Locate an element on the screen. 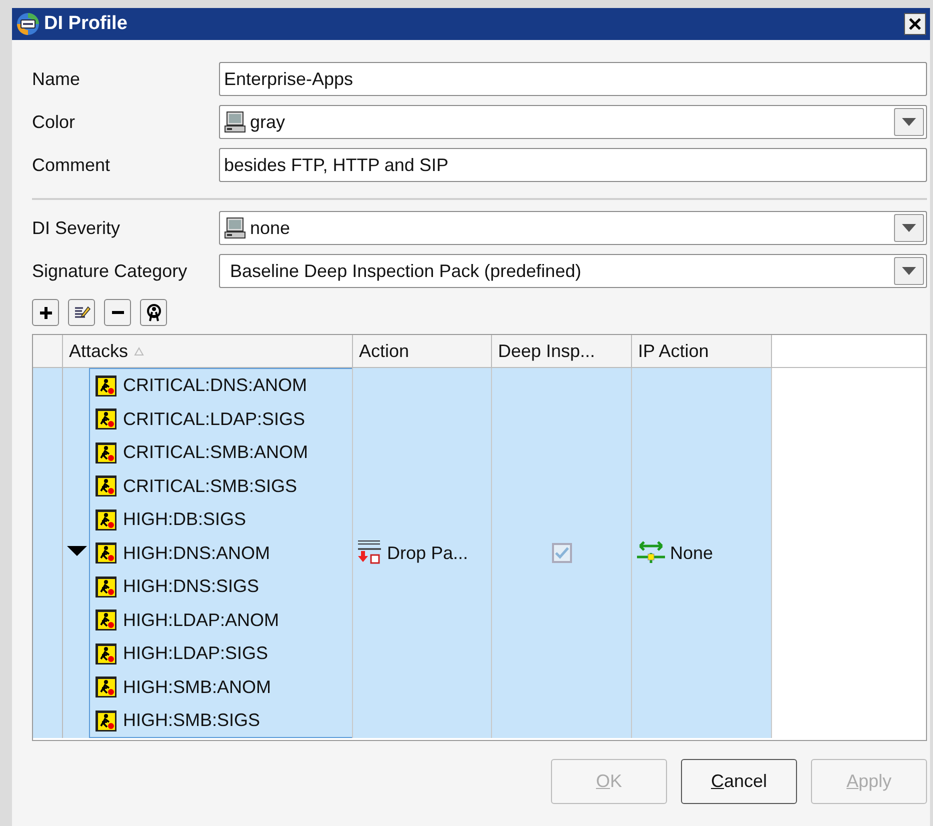  attack-name: HIGH:DB:SIGS is located at coordinates (184, 519).